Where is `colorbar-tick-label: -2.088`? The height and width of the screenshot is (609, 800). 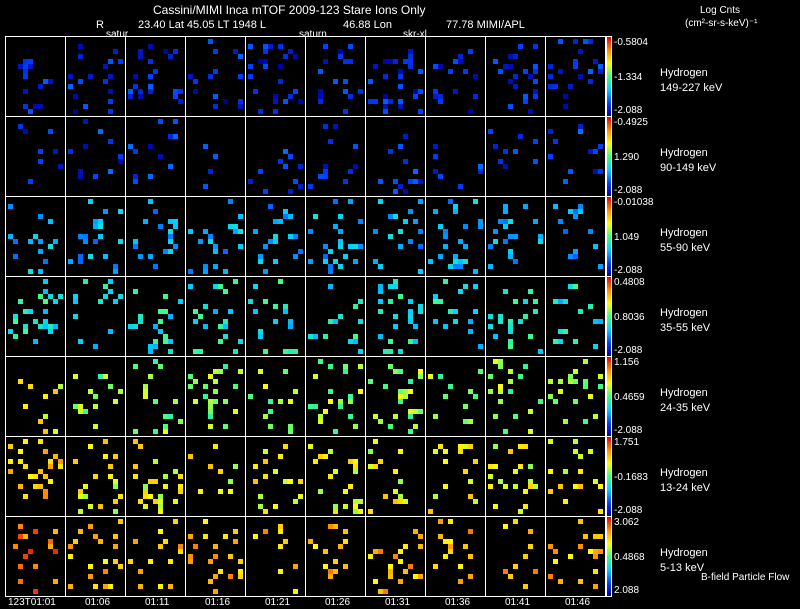 colorbar-tick-label: -2.088 is located at coordinates (628, 510).